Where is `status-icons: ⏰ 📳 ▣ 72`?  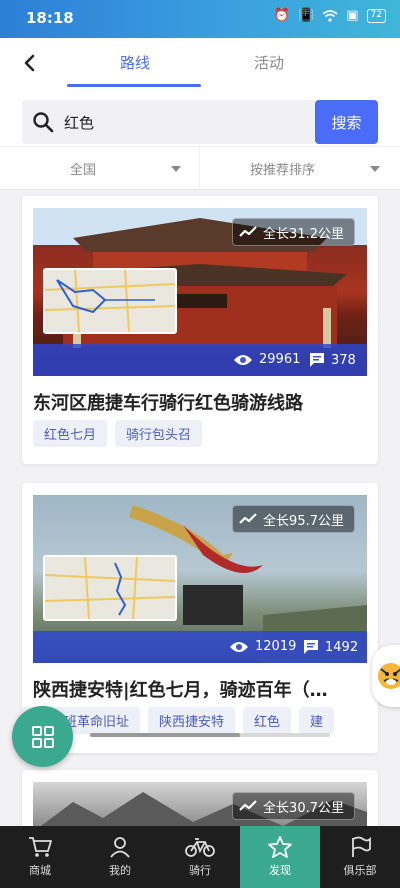
status-icons: ⏰ 📳 ▣ 72 is located at coordinates (330, 15).